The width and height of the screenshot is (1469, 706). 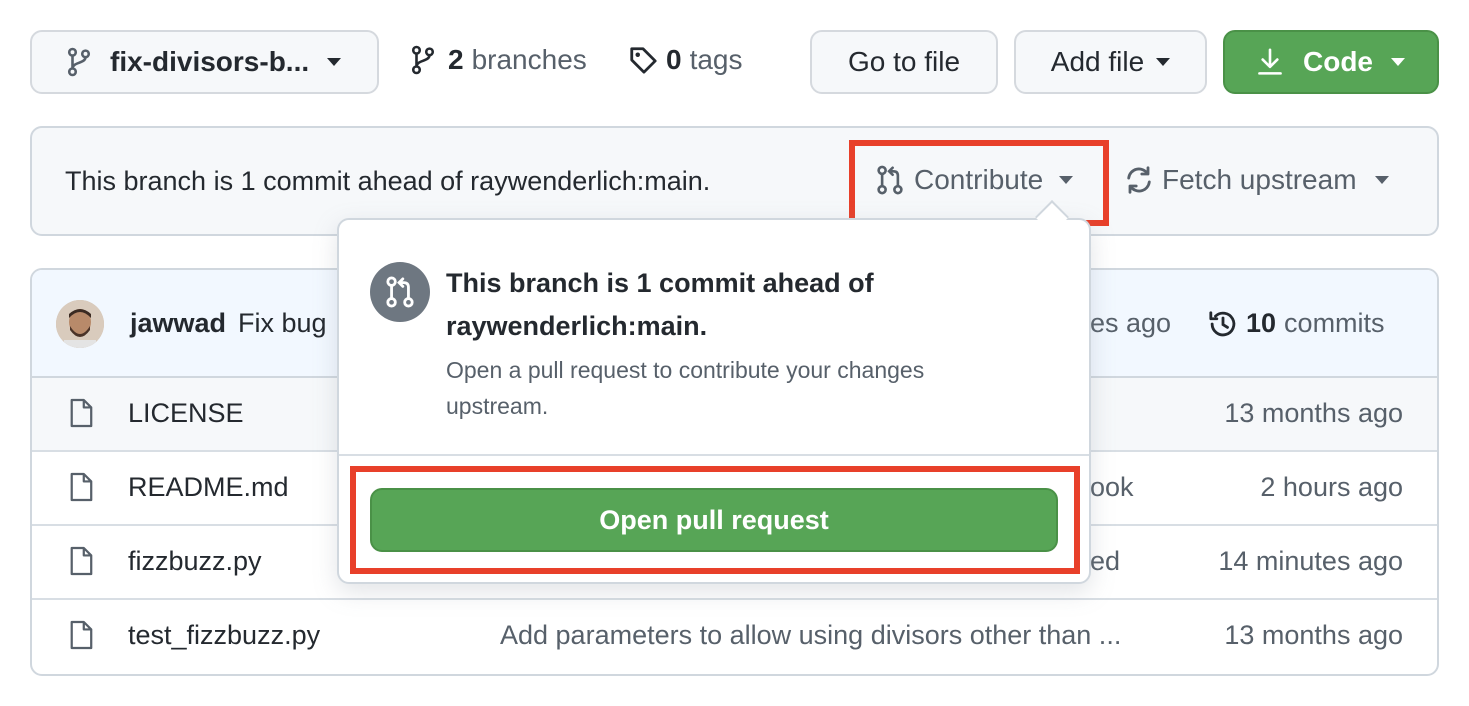 What do you see at coordinates (224, 635) in the screenshot?
I see `file-name: test_fizzbuzz.py` at bounding box center [224, 635].